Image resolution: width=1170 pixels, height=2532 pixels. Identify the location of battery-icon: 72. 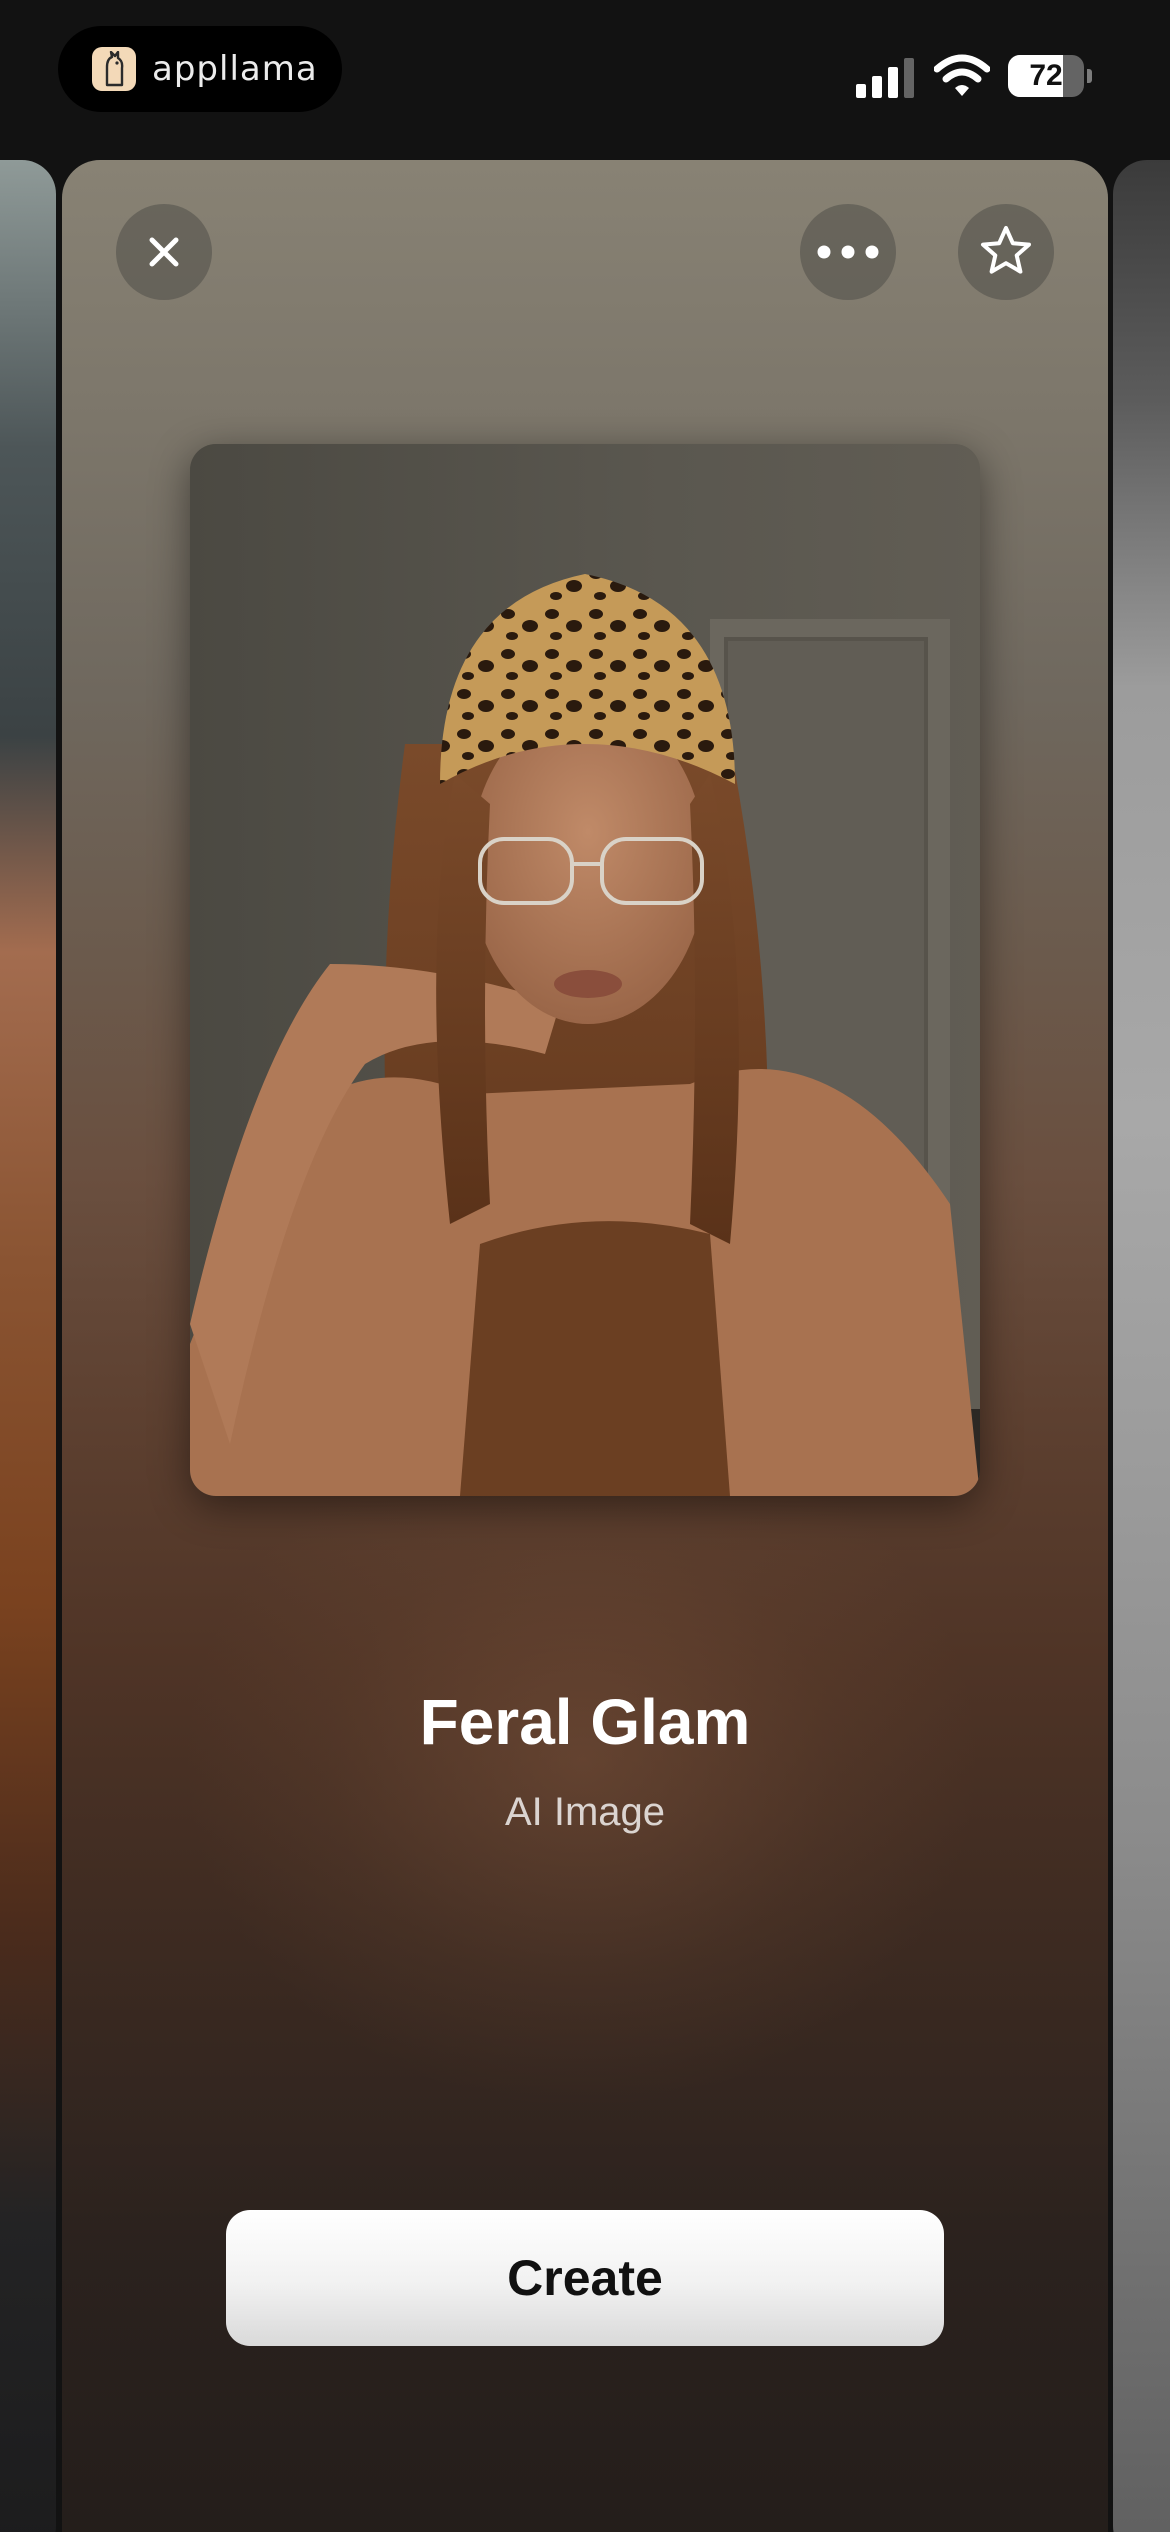
(1050, 76).